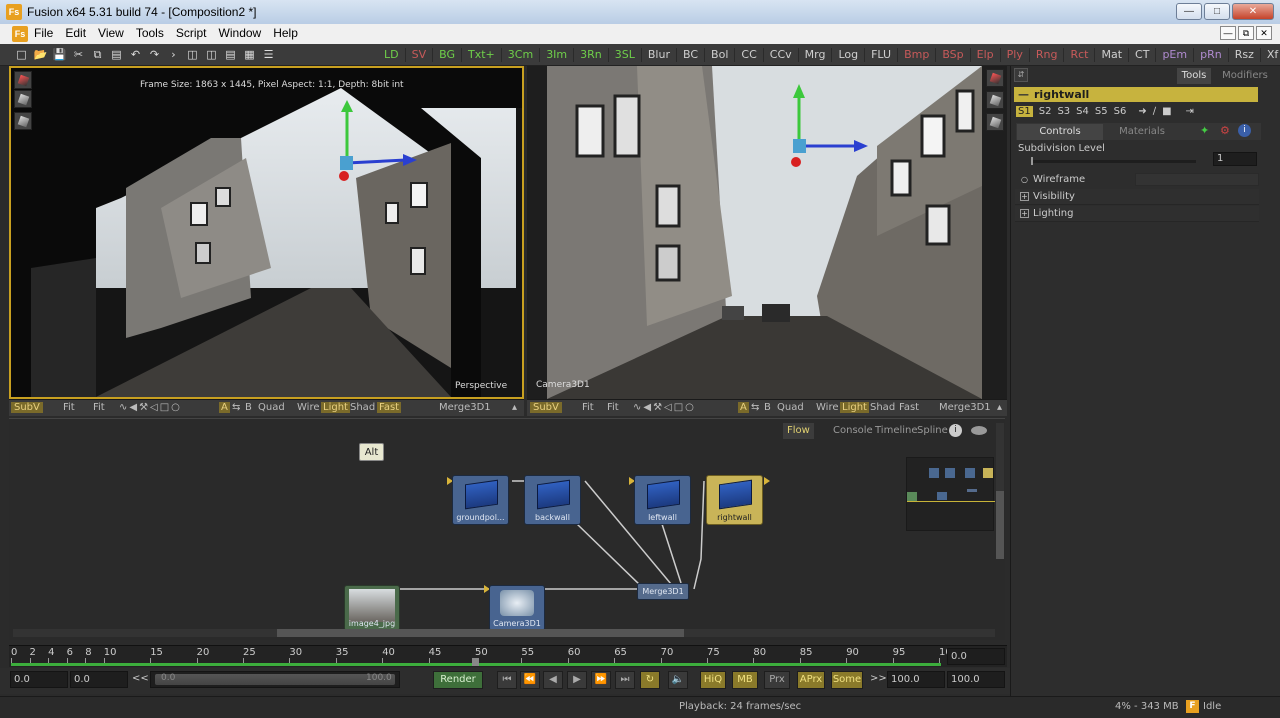  I want to click on go-start-icon: ⏮, so click(507, 680).